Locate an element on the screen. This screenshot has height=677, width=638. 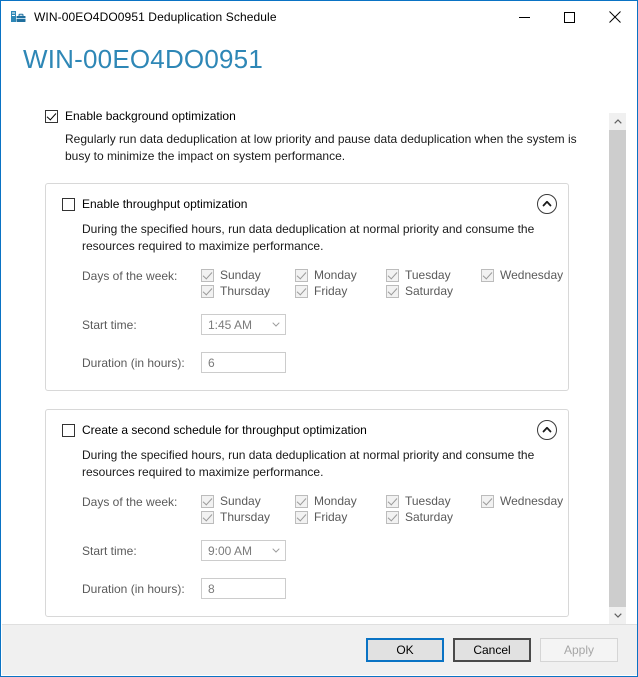
day-checkbox-monday-box is located at coordinates (301, 275).